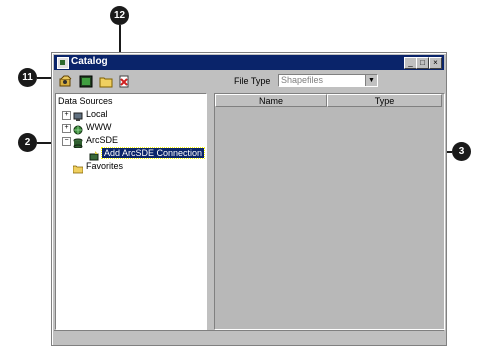 The height and width of the screenshot is (351, 486). Describe the element at coordinates (94, 154) in the screenshot. I see `add-connection-icon` at that location.